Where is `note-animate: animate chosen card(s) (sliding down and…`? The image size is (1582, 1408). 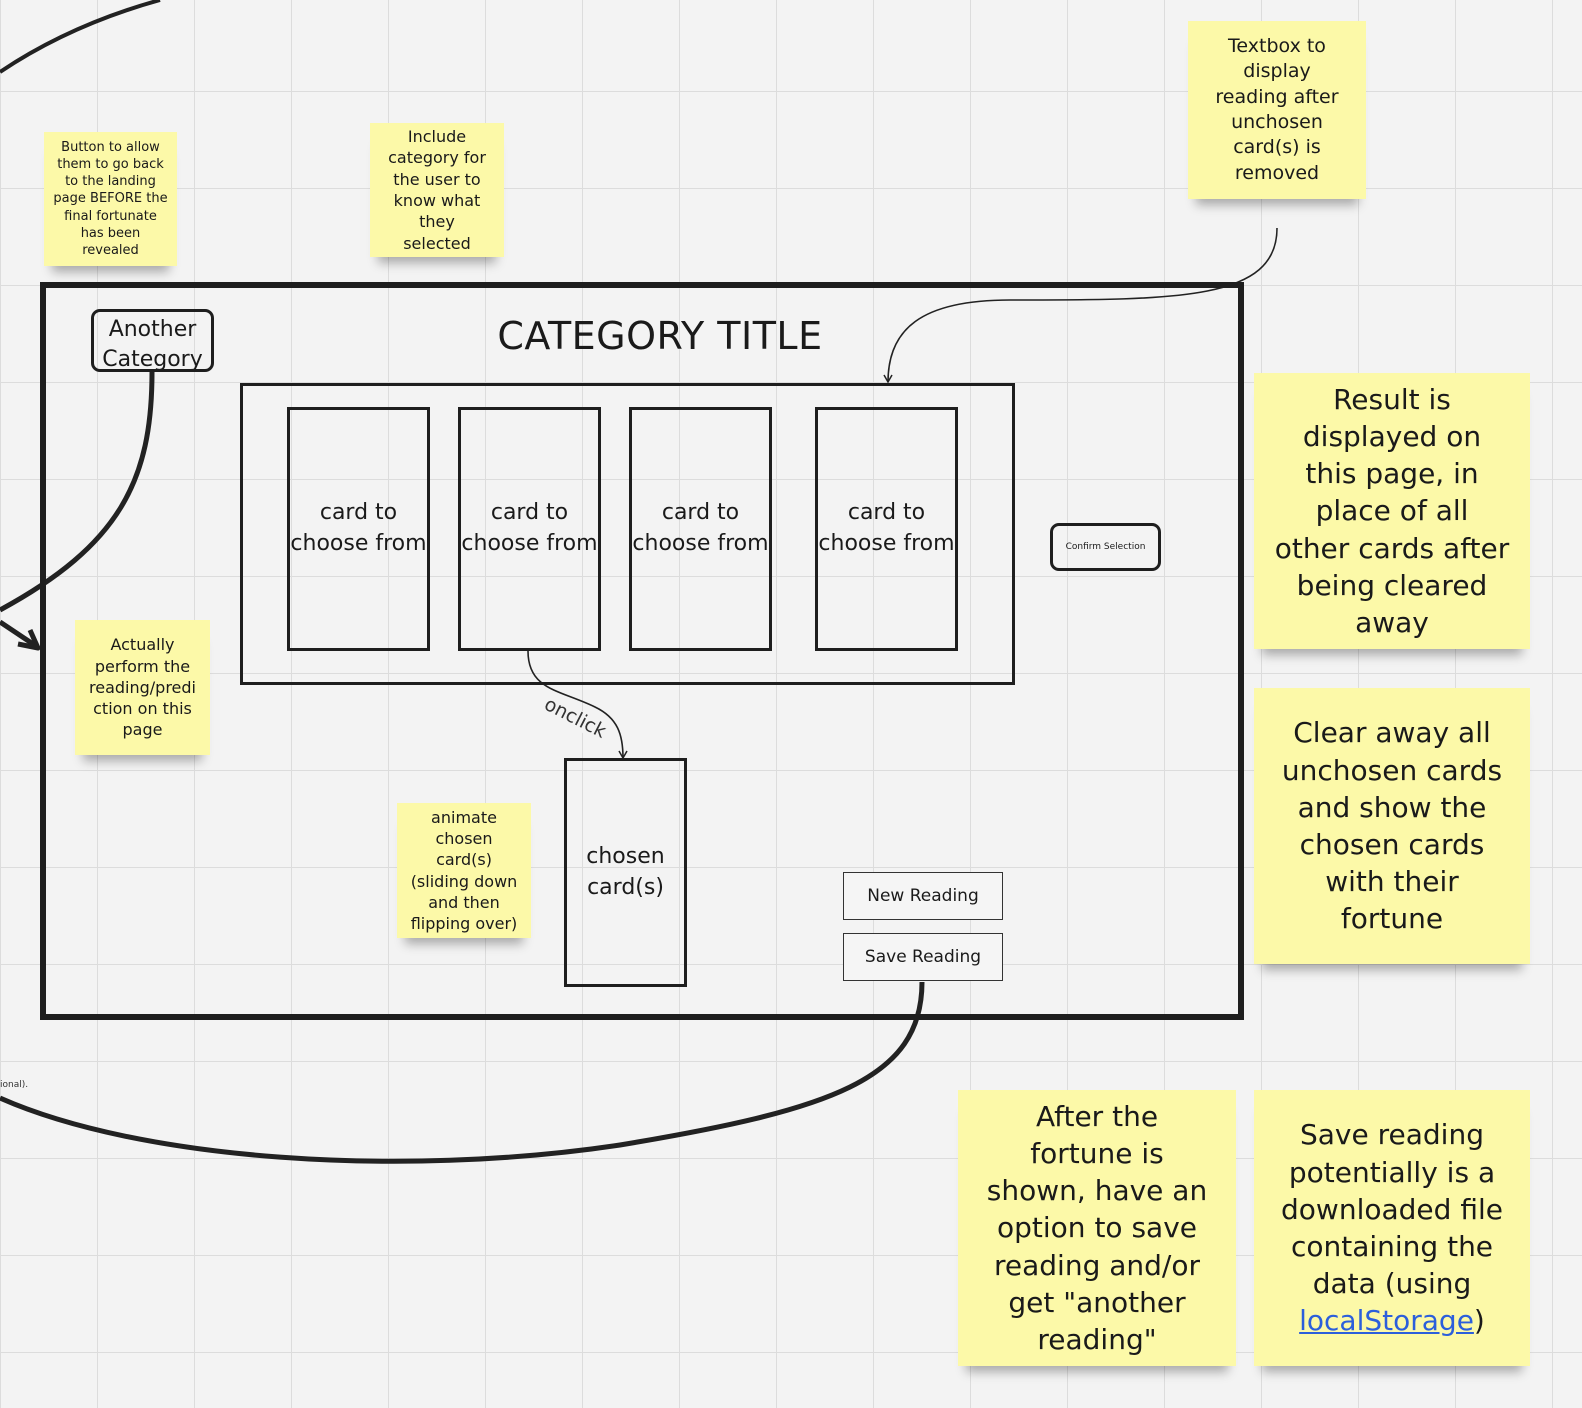
note-animate: animate chosen card(s) (sliding down and… is located at coordinates (464, 870).